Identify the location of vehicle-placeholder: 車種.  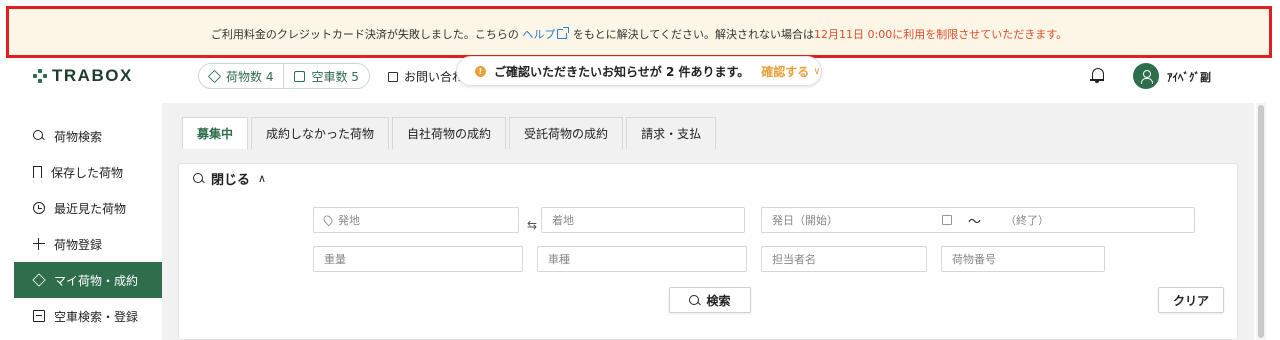
(559, 259).